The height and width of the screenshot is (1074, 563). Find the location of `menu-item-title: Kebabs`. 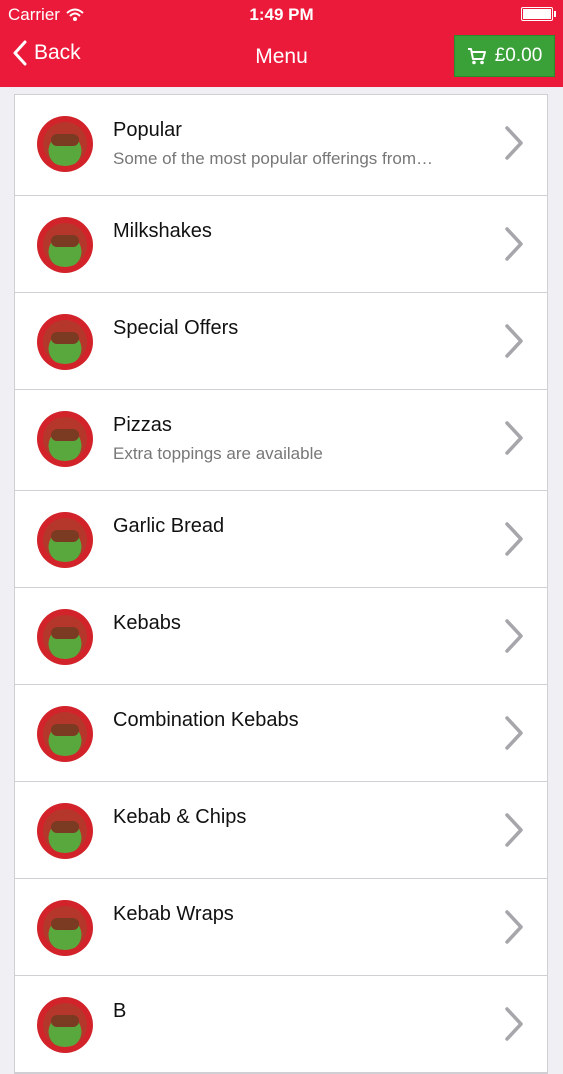

menu-item-title: Kebabs is located at coordinates (147, 623).